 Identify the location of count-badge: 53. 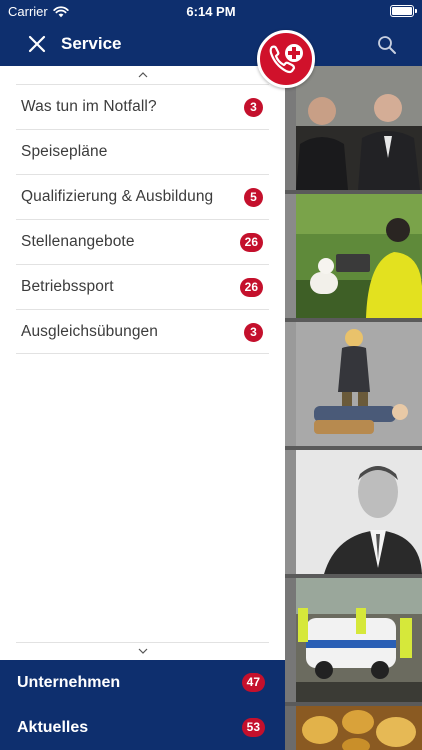
(253, 727).